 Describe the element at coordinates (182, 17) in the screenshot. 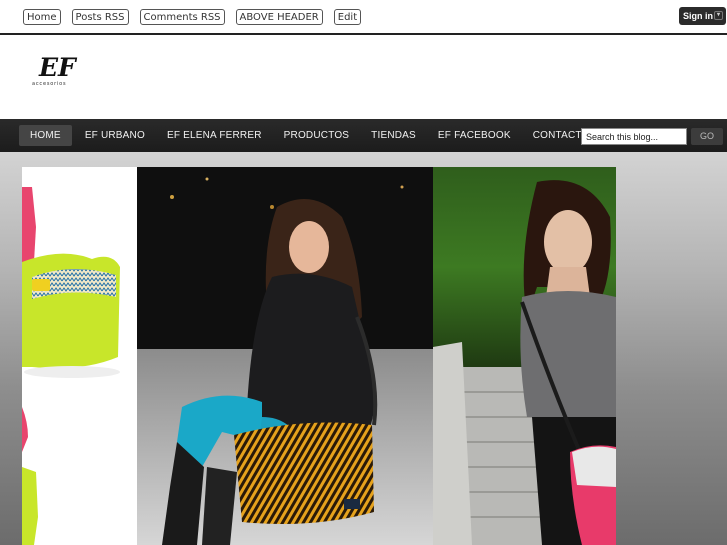

I see `top-link-comments-rss: Comments RSS` at that location.